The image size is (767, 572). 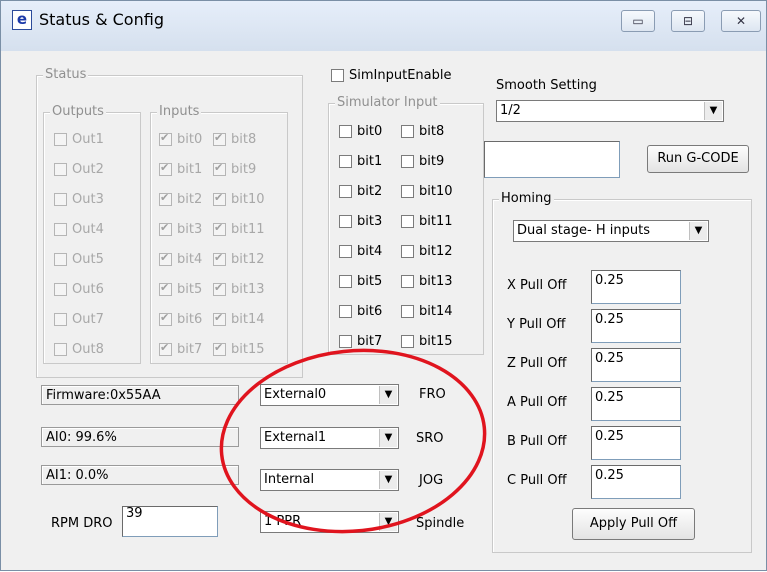 I want to click on checkbox-label: bit2, so click(x=370, y=191).